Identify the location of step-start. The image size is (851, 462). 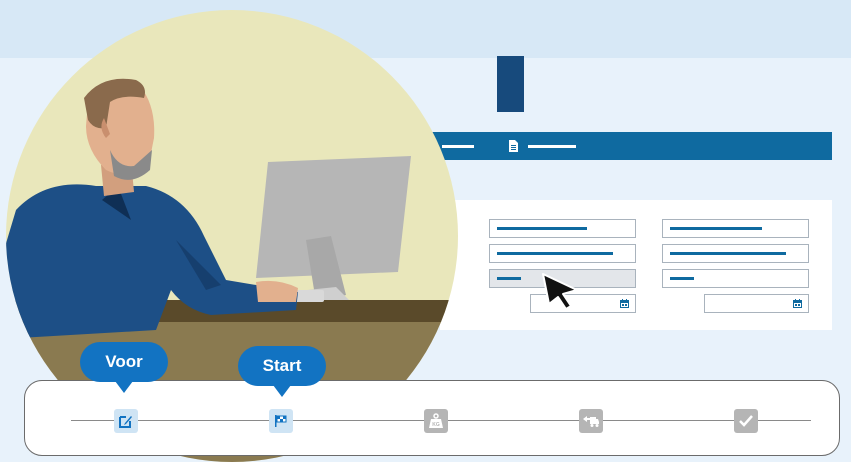
(281, 421).